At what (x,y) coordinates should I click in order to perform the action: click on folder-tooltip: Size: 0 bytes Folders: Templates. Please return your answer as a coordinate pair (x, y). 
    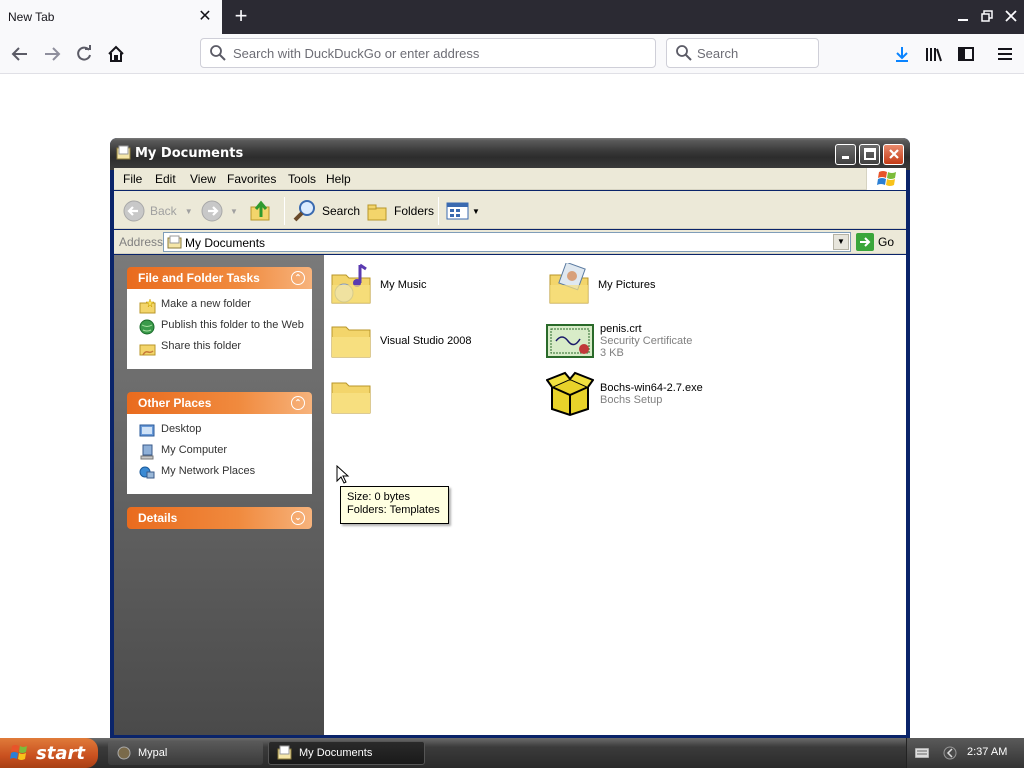
    Looking at the image, I should click on (394, 505).